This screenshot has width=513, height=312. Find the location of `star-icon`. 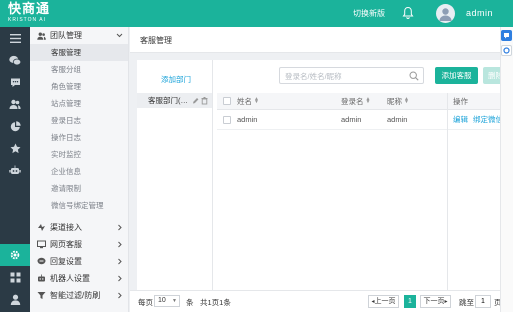

star-icon is located at coordinates (15, 148).